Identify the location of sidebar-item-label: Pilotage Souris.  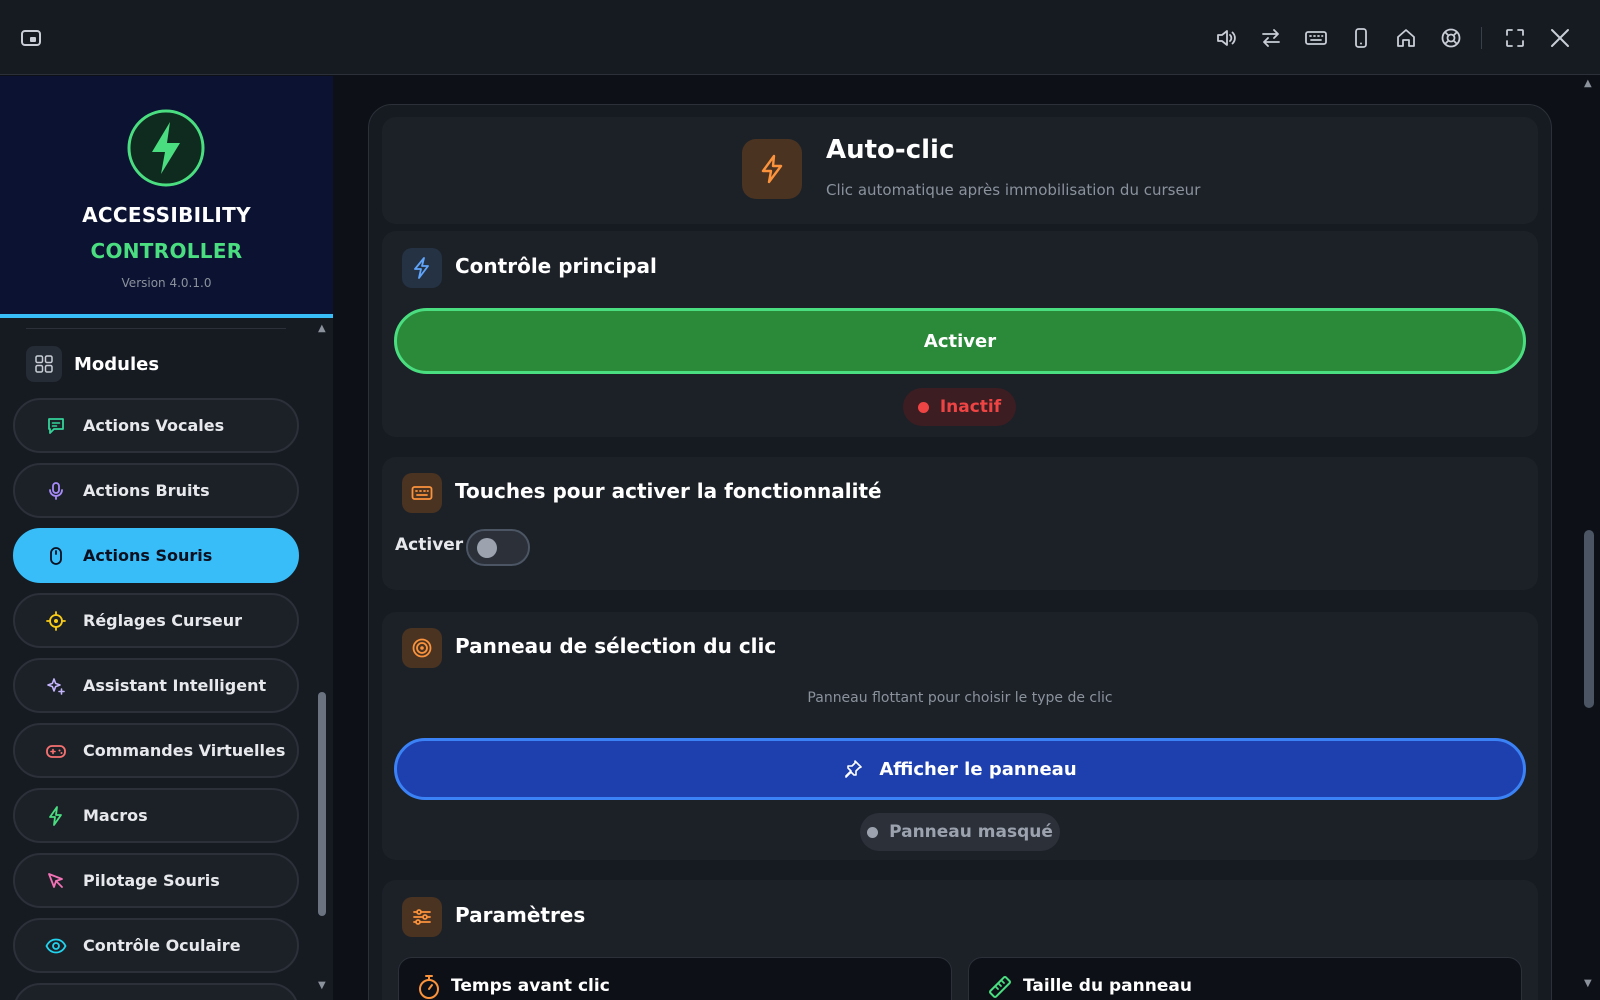
(151, 880).